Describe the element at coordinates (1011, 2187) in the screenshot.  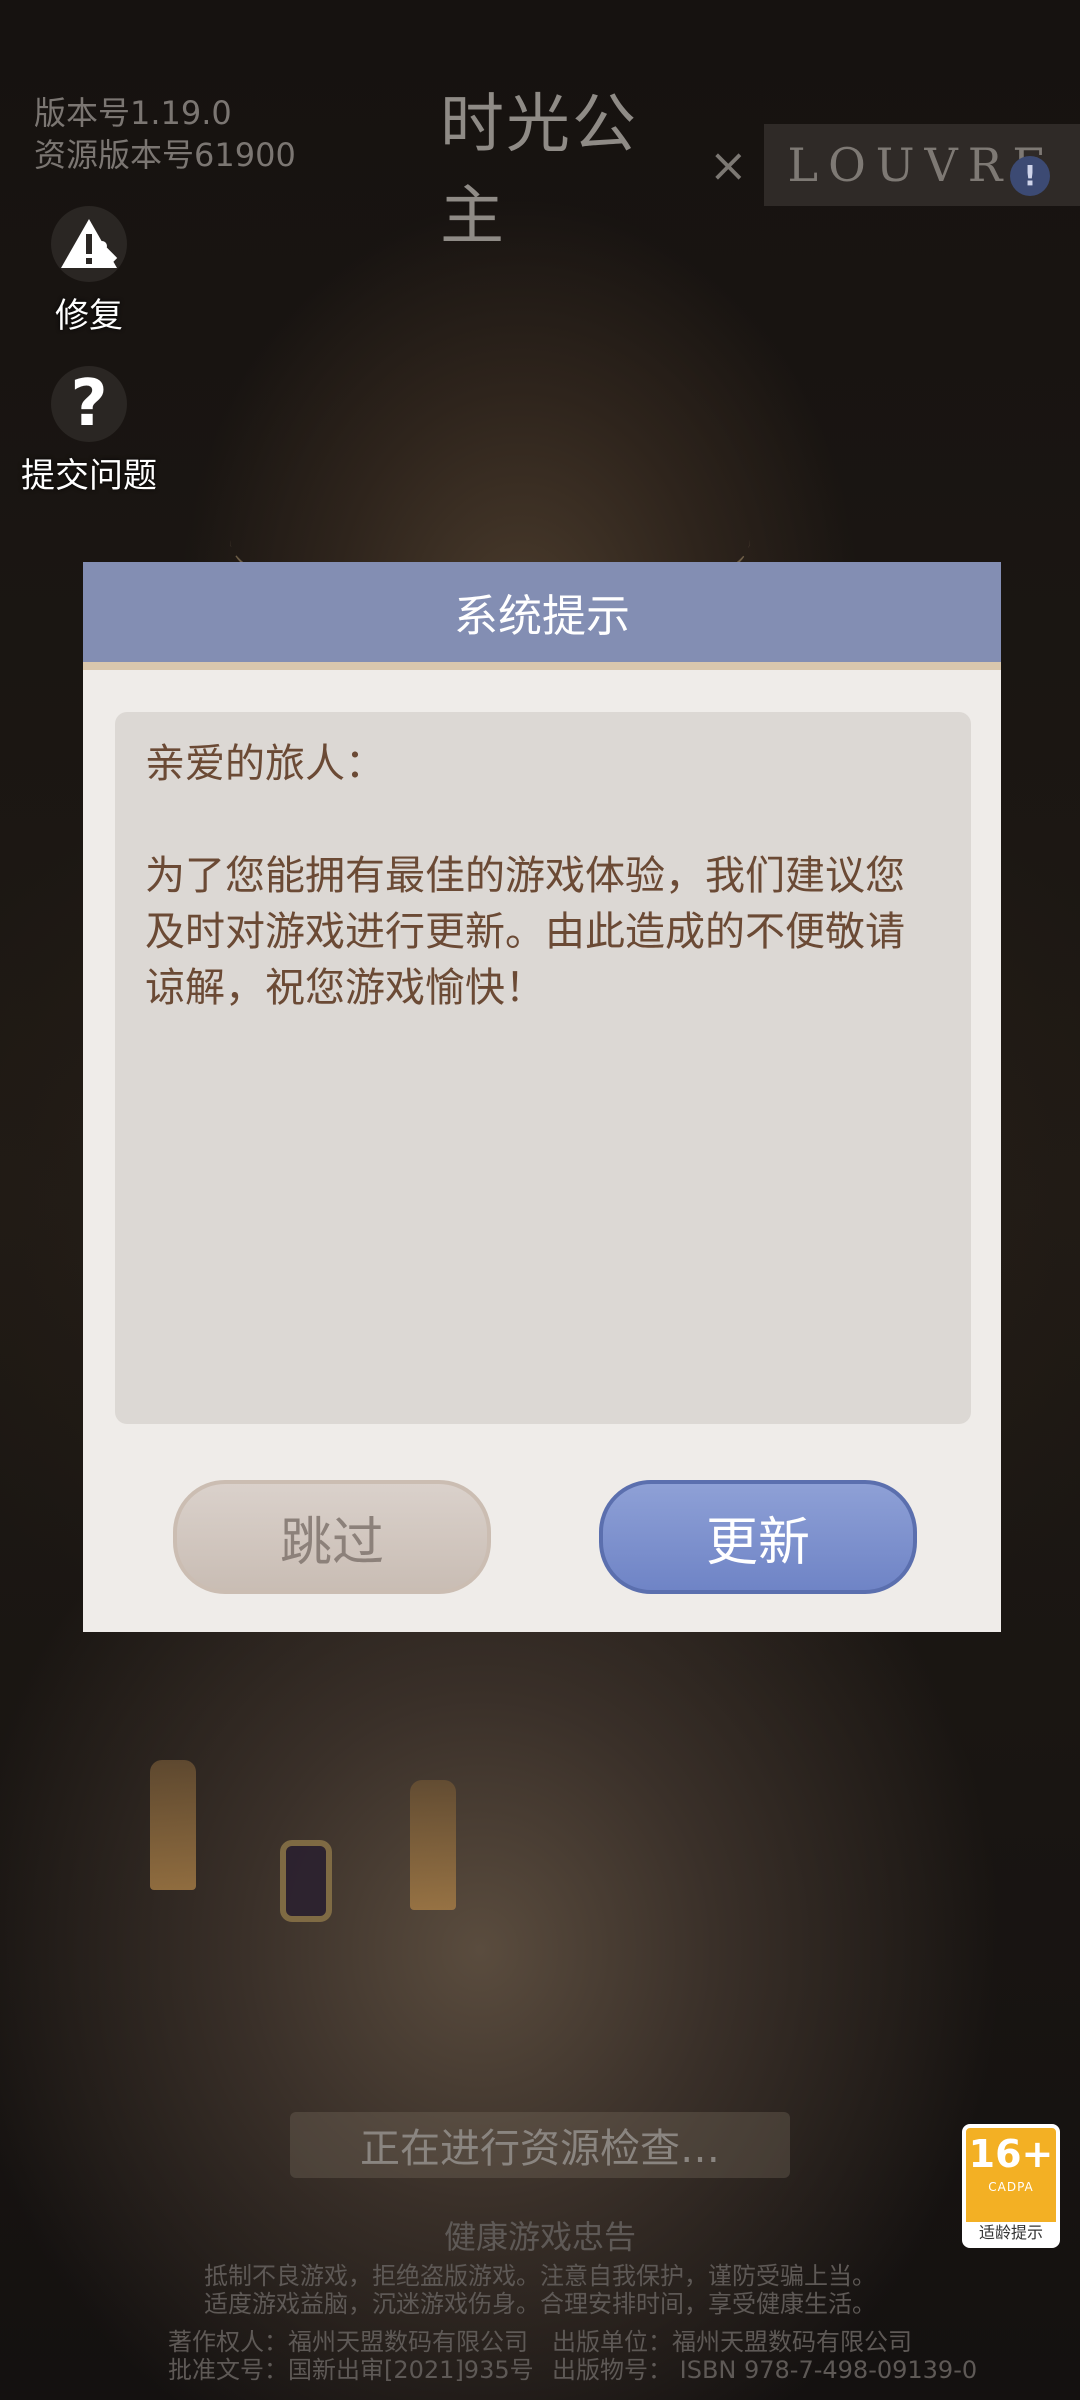
I see `rating-org: CADPA` at that location.